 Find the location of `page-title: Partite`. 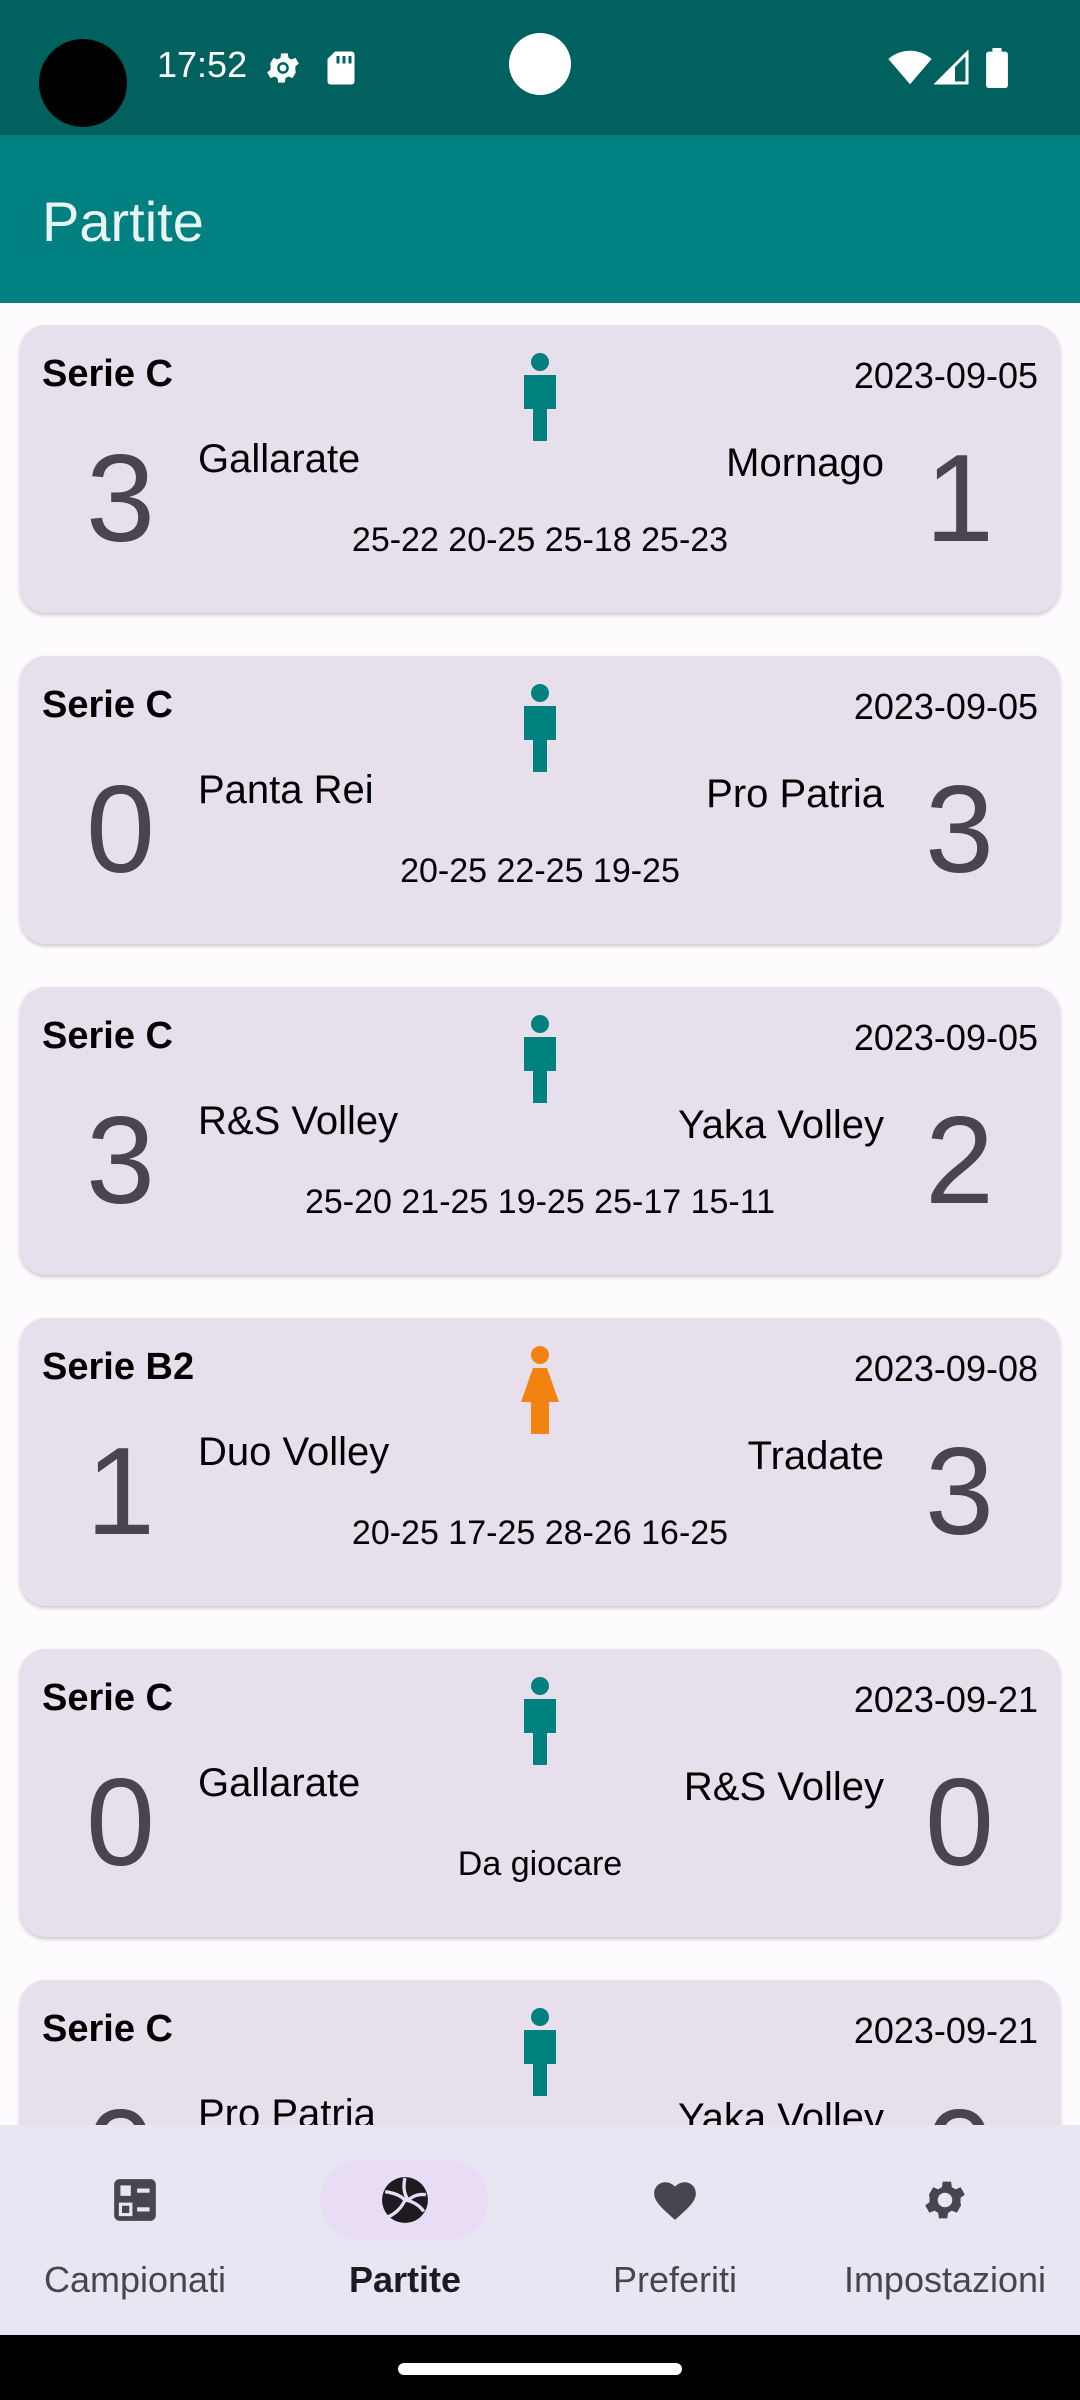

page-title: Partite is located at coordinates (123, 221).